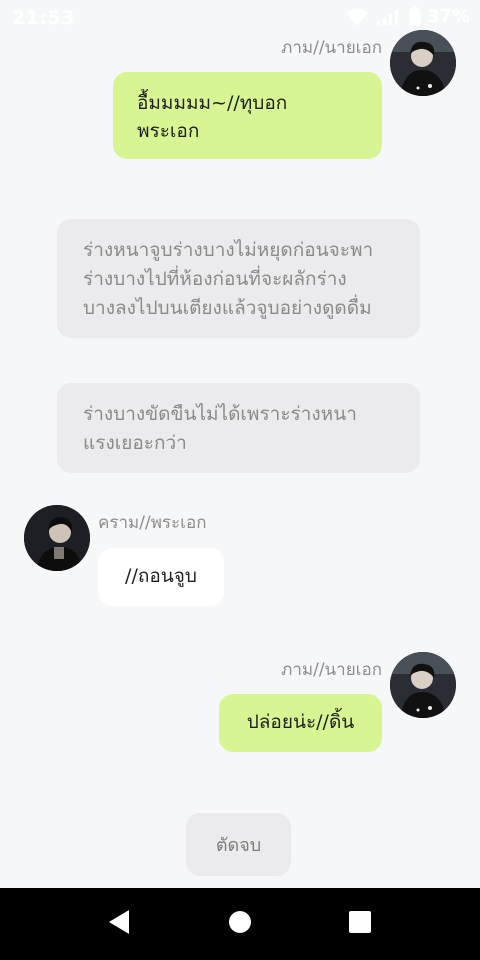 This screenshot has width=480, height=960. I want to click on status-bar: 21:53 37%, so click(240, 18).